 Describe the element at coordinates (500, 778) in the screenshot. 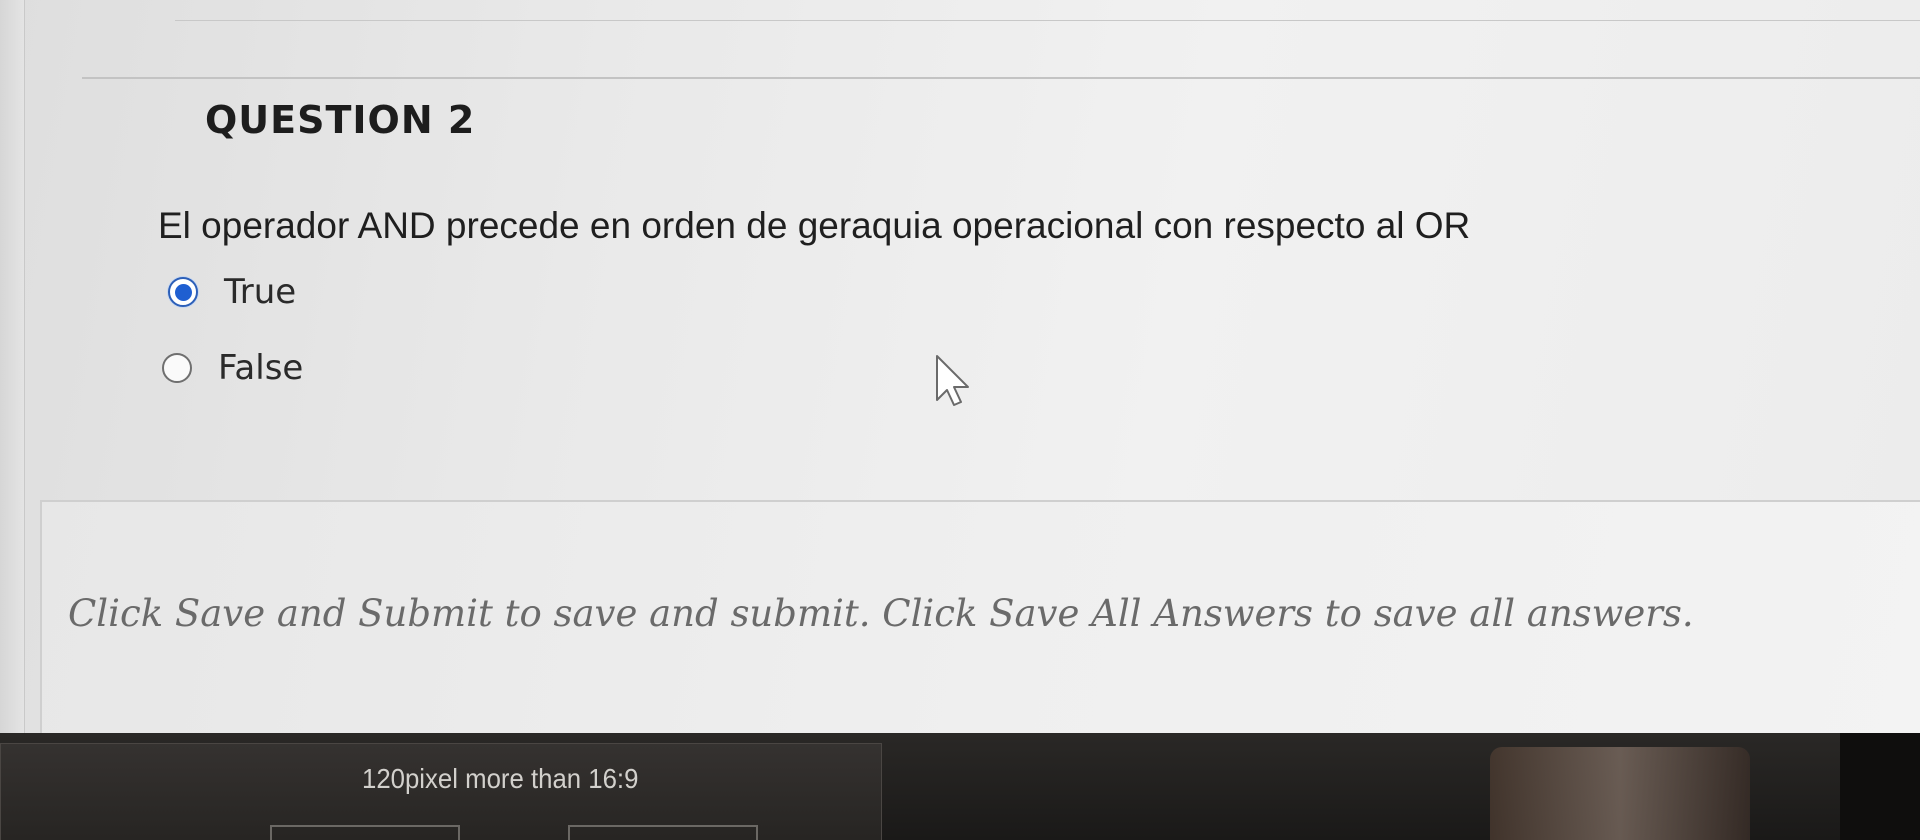

I see `bezel-label: 120pixel more than 16:9` at that location.